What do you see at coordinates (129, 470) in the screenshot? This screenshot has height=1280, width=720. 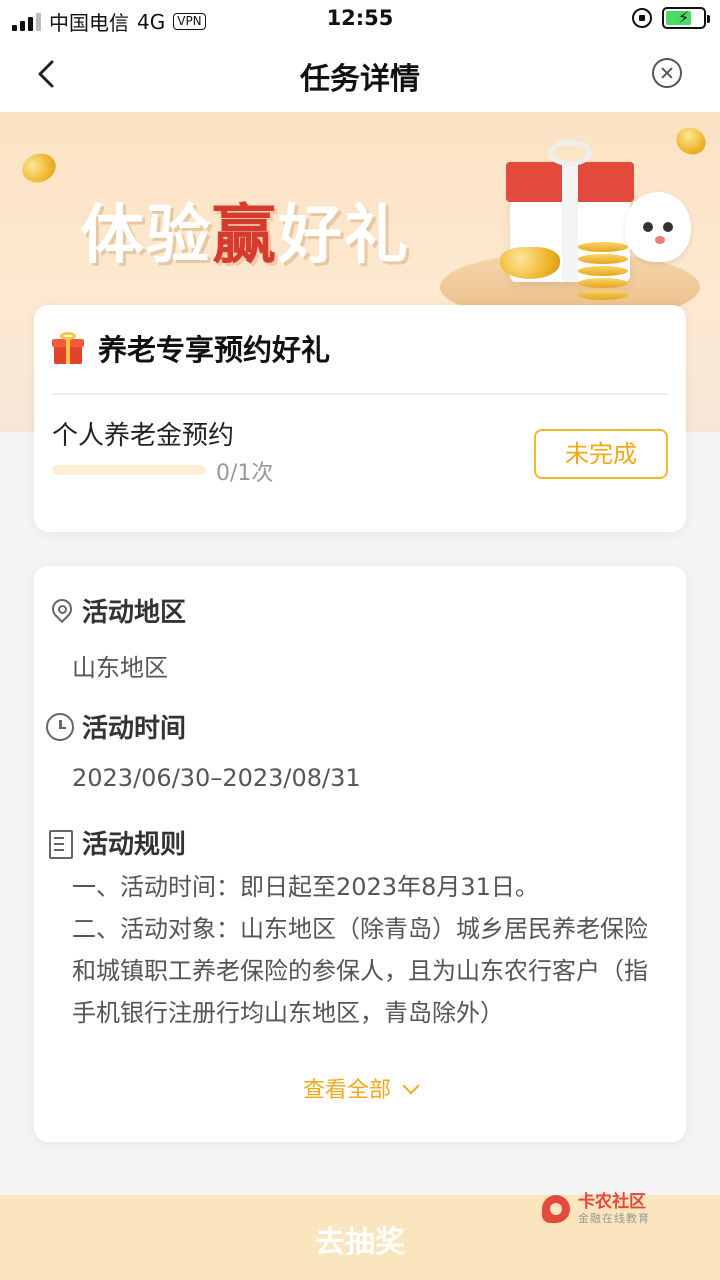 I see `task-progress-bar` at bounding box center [129, 470].